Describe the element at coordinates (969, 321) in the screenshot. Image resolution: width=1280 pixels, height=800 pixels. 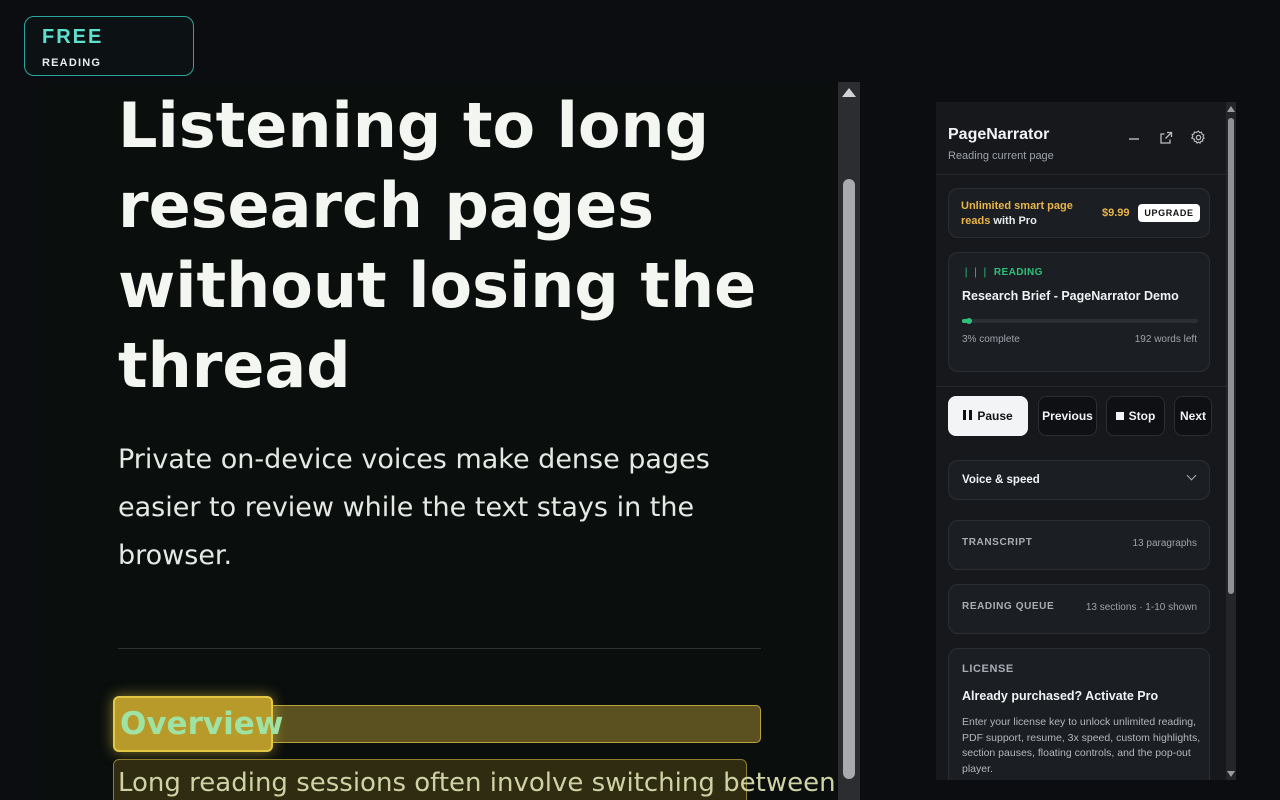
I see `progress-knob` at that location.